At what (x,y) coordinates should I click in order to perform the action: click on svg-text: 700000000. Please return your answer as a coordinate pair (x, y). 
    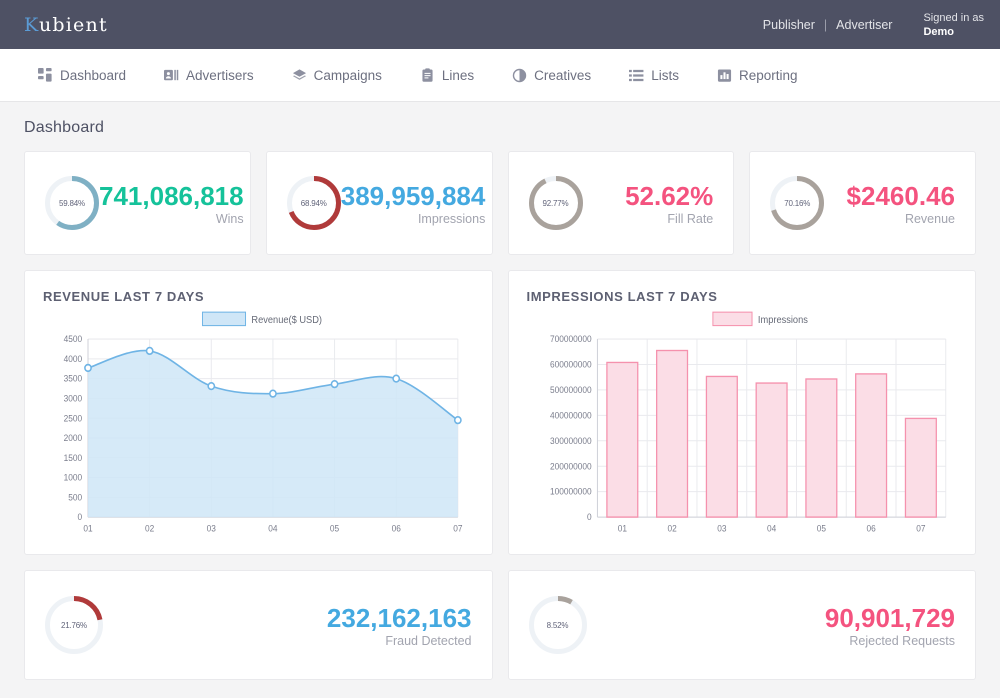
    Looking at the image, I should click on (571, 339).